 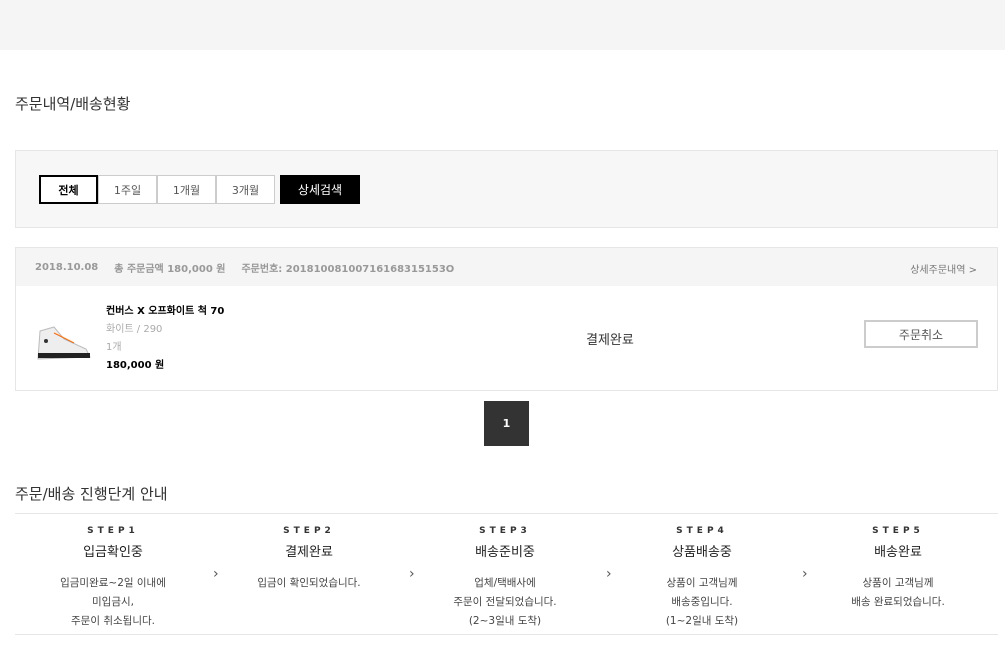 I want to click on step-2: STEP2 결제완료입금이 확인되었습니다., so click(x=309, y=559).